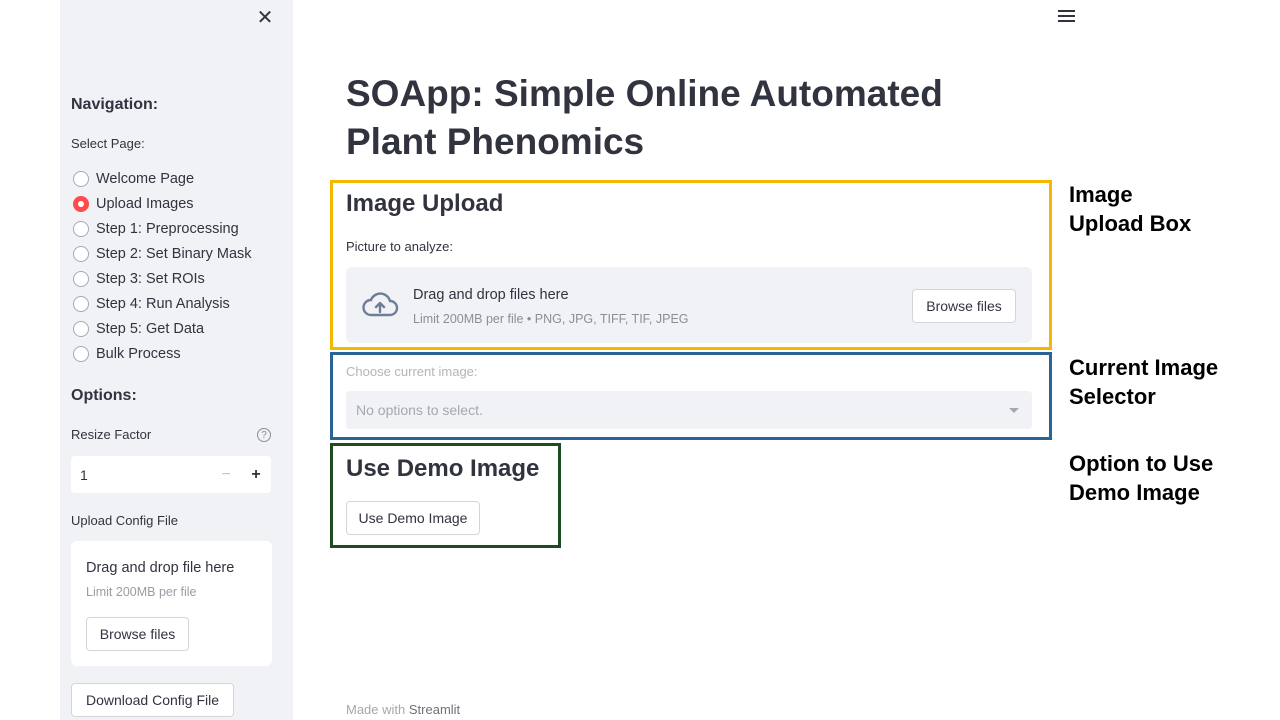  I want to click on radio-bulk-process: Bulk Process, so click(162, 353).